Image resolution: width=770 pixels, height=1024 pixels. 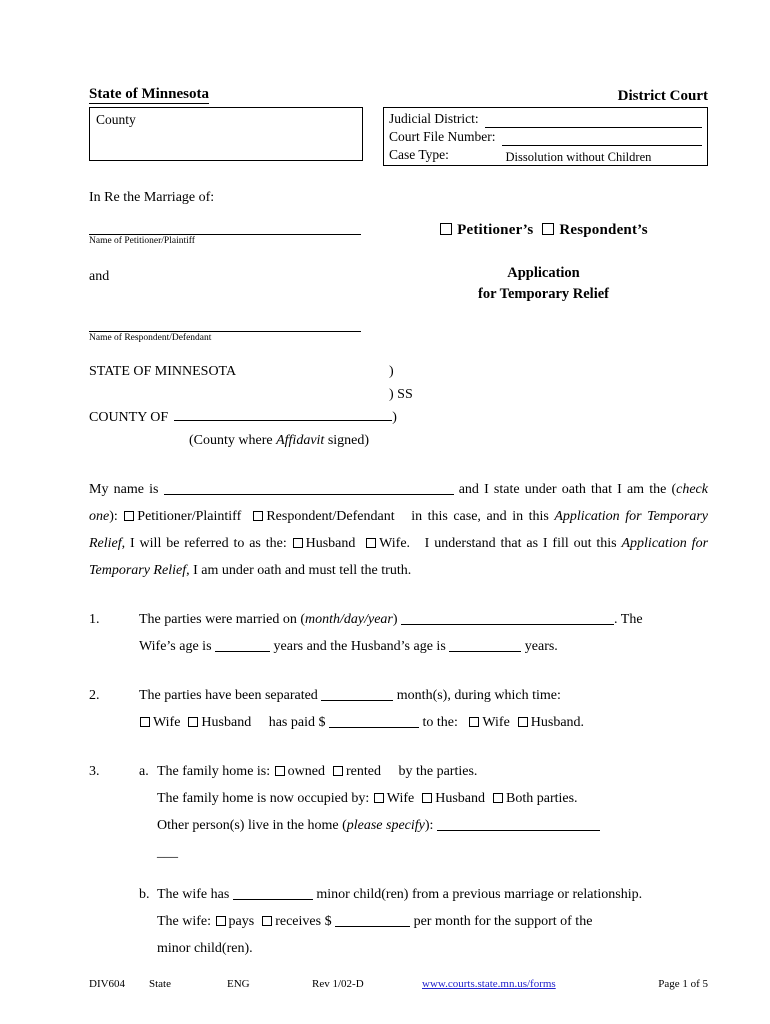 What do you see at coordinates (330, 516) in the screenshot?
I see `oath-respondent-label: Respondent/Defendant` at bounding box center [330, 516].